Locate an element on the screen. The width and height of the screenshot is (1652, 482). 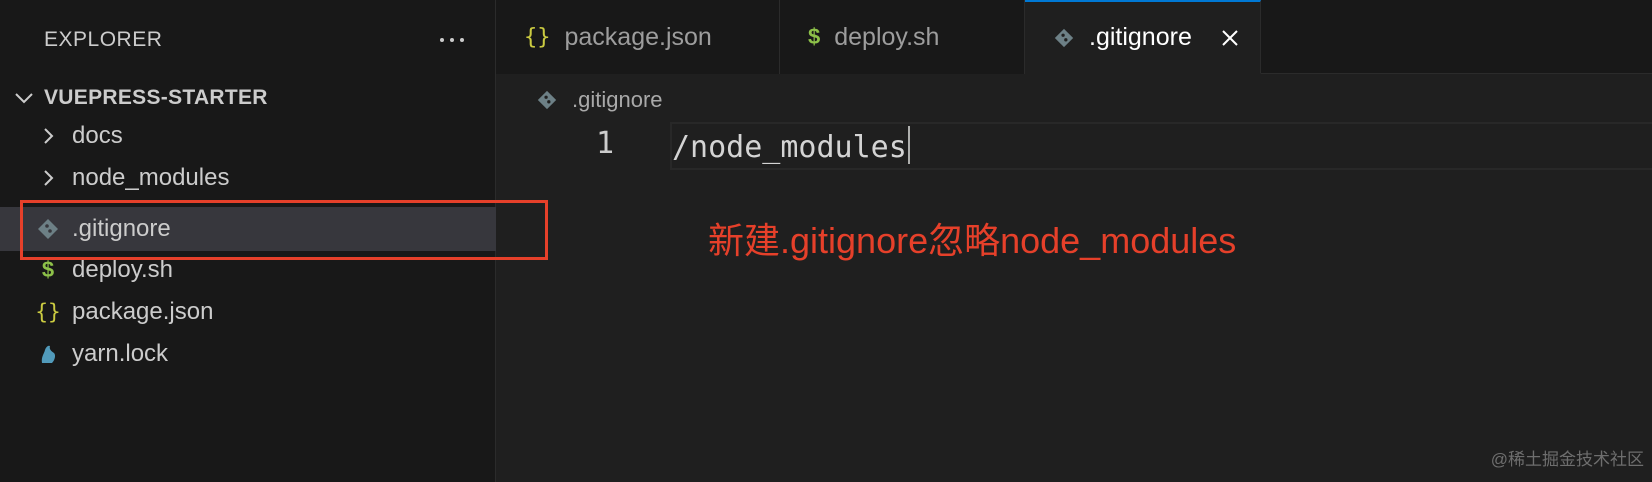
watermark: @稀土掘金技术社区 is located at coordinates (1567, 459).